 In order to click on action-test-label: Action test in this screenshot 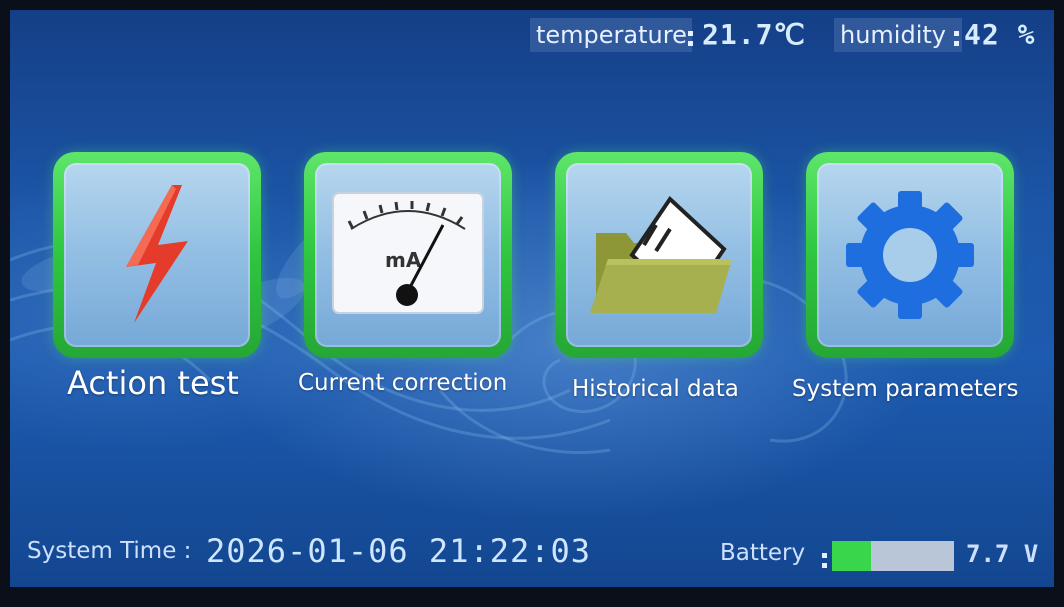, I will do `click(153, 383)`.